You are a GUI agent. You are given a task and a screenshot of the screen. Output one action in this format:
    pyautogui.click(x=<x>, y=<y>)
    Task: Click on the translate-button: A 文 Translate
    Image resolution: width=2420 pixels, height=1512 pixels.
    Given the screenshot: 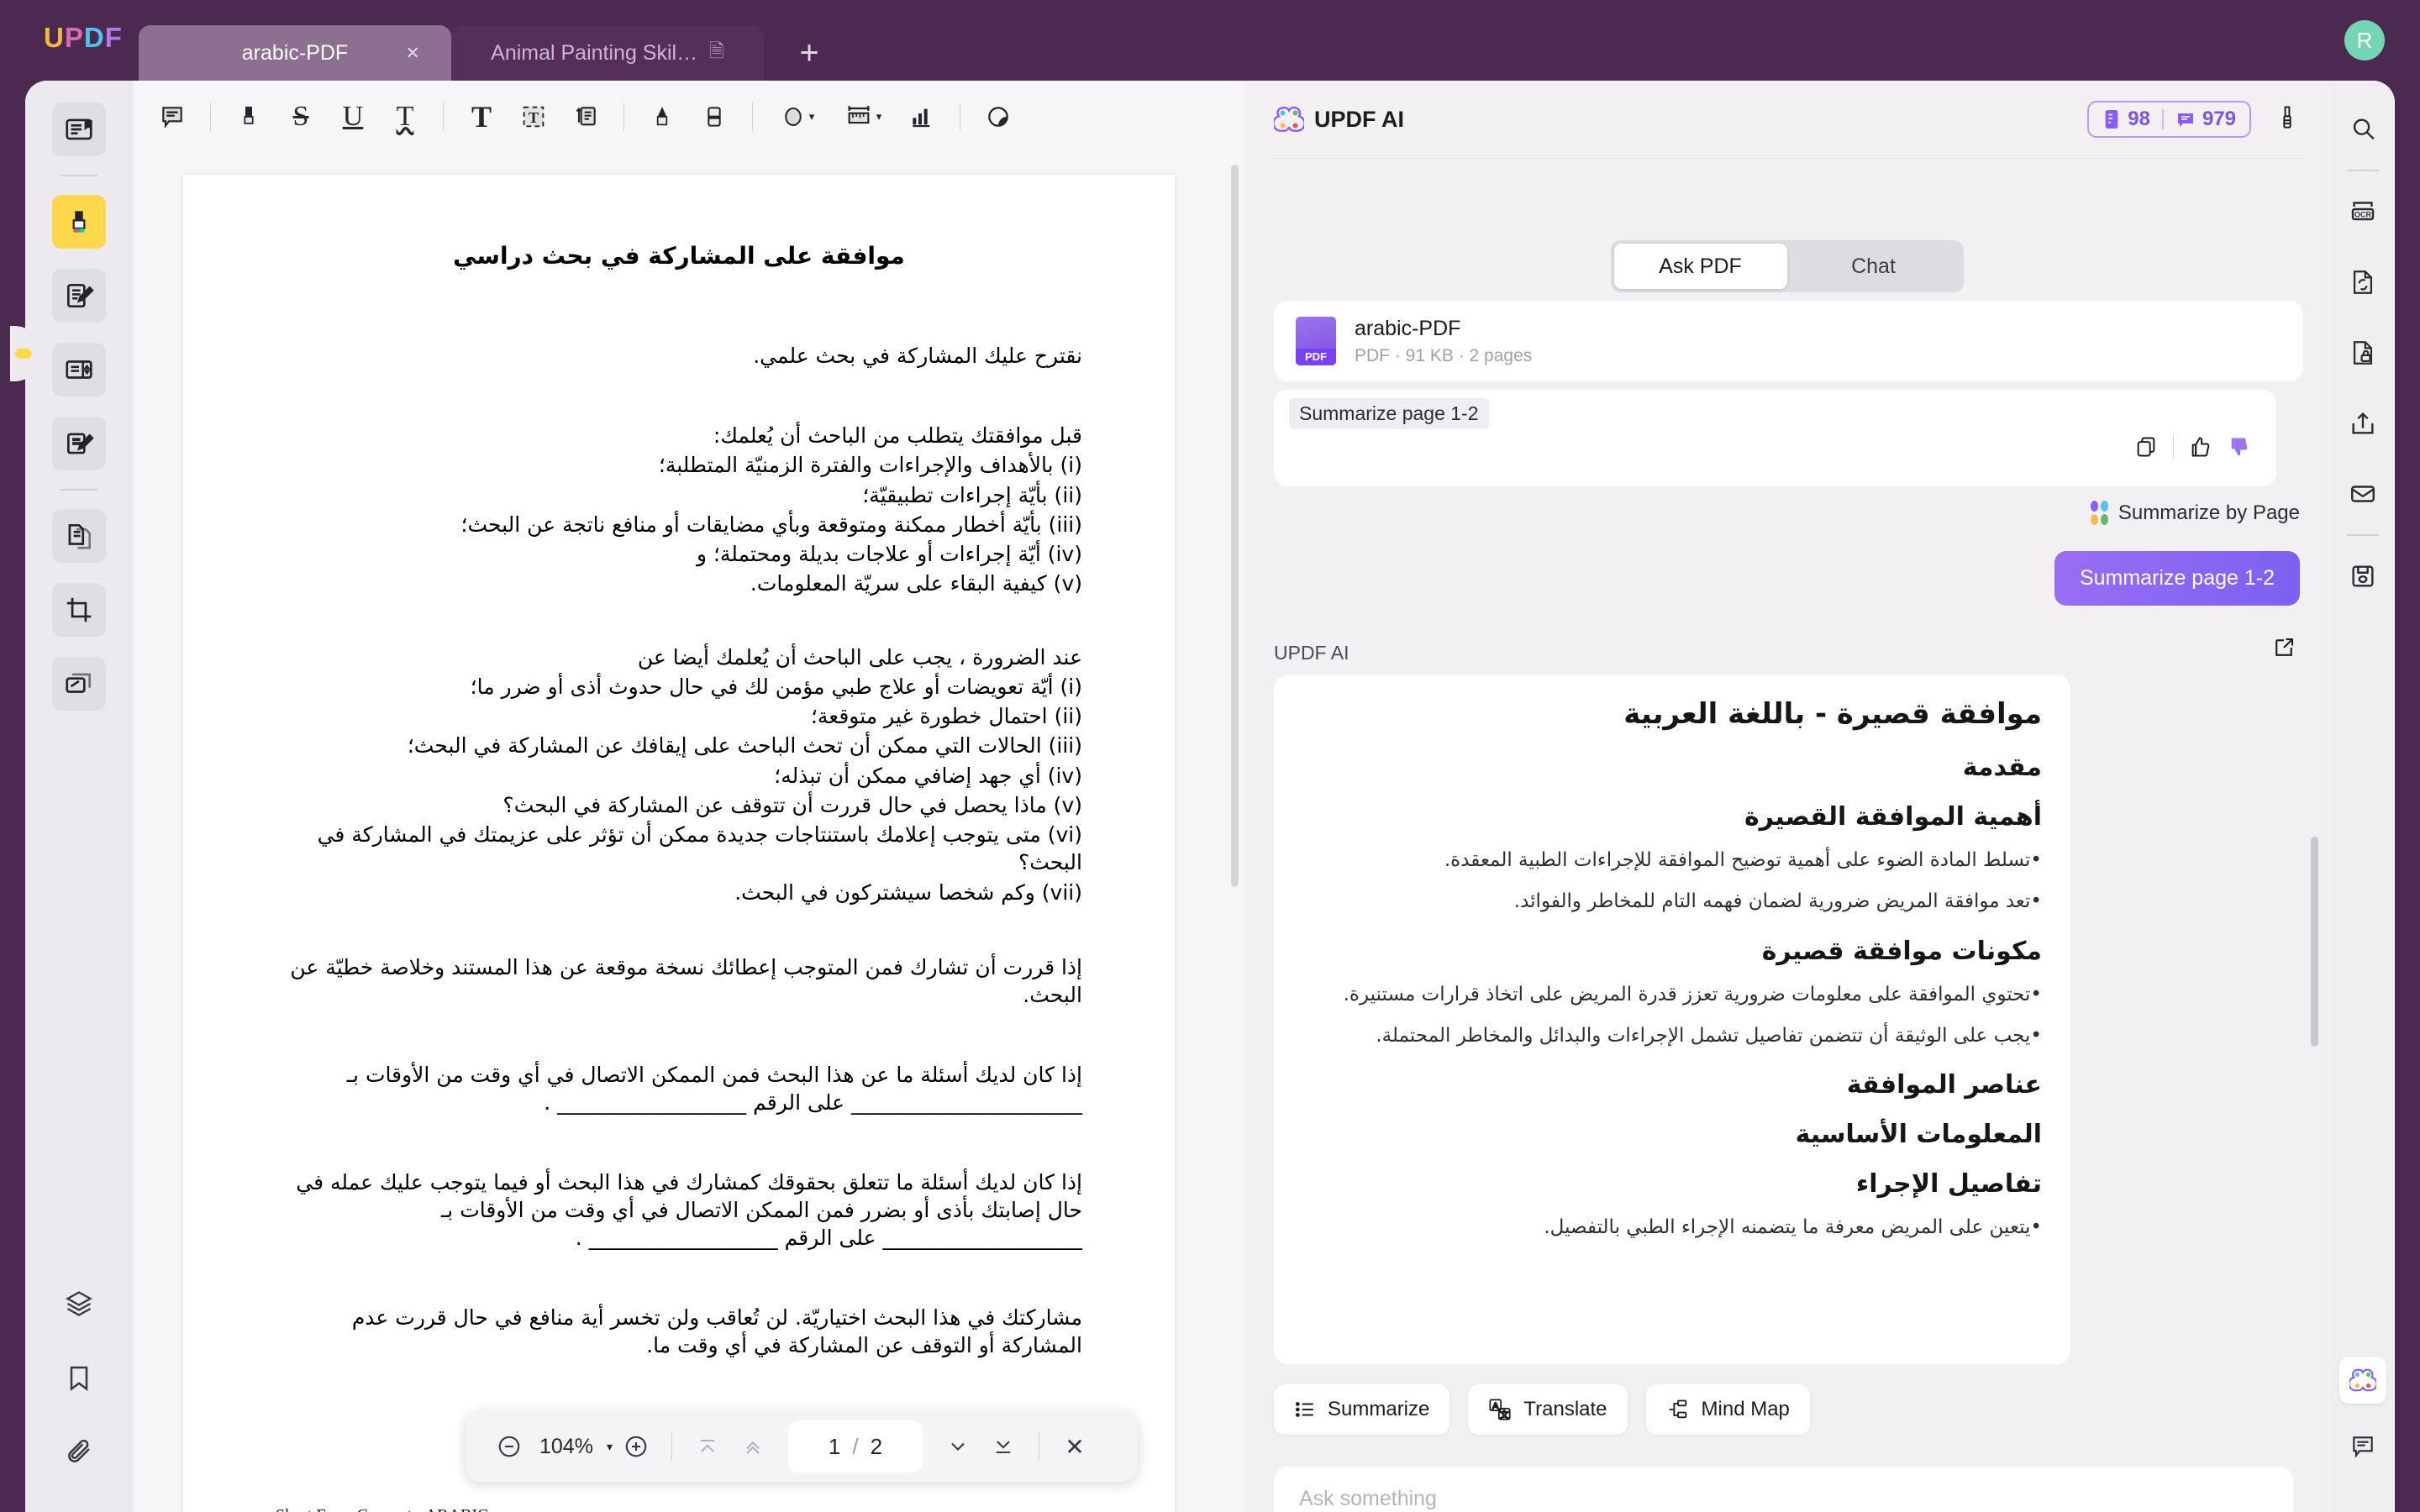 What is the action you would take?
    pyautogui.click(x=1548, y=1409)
    